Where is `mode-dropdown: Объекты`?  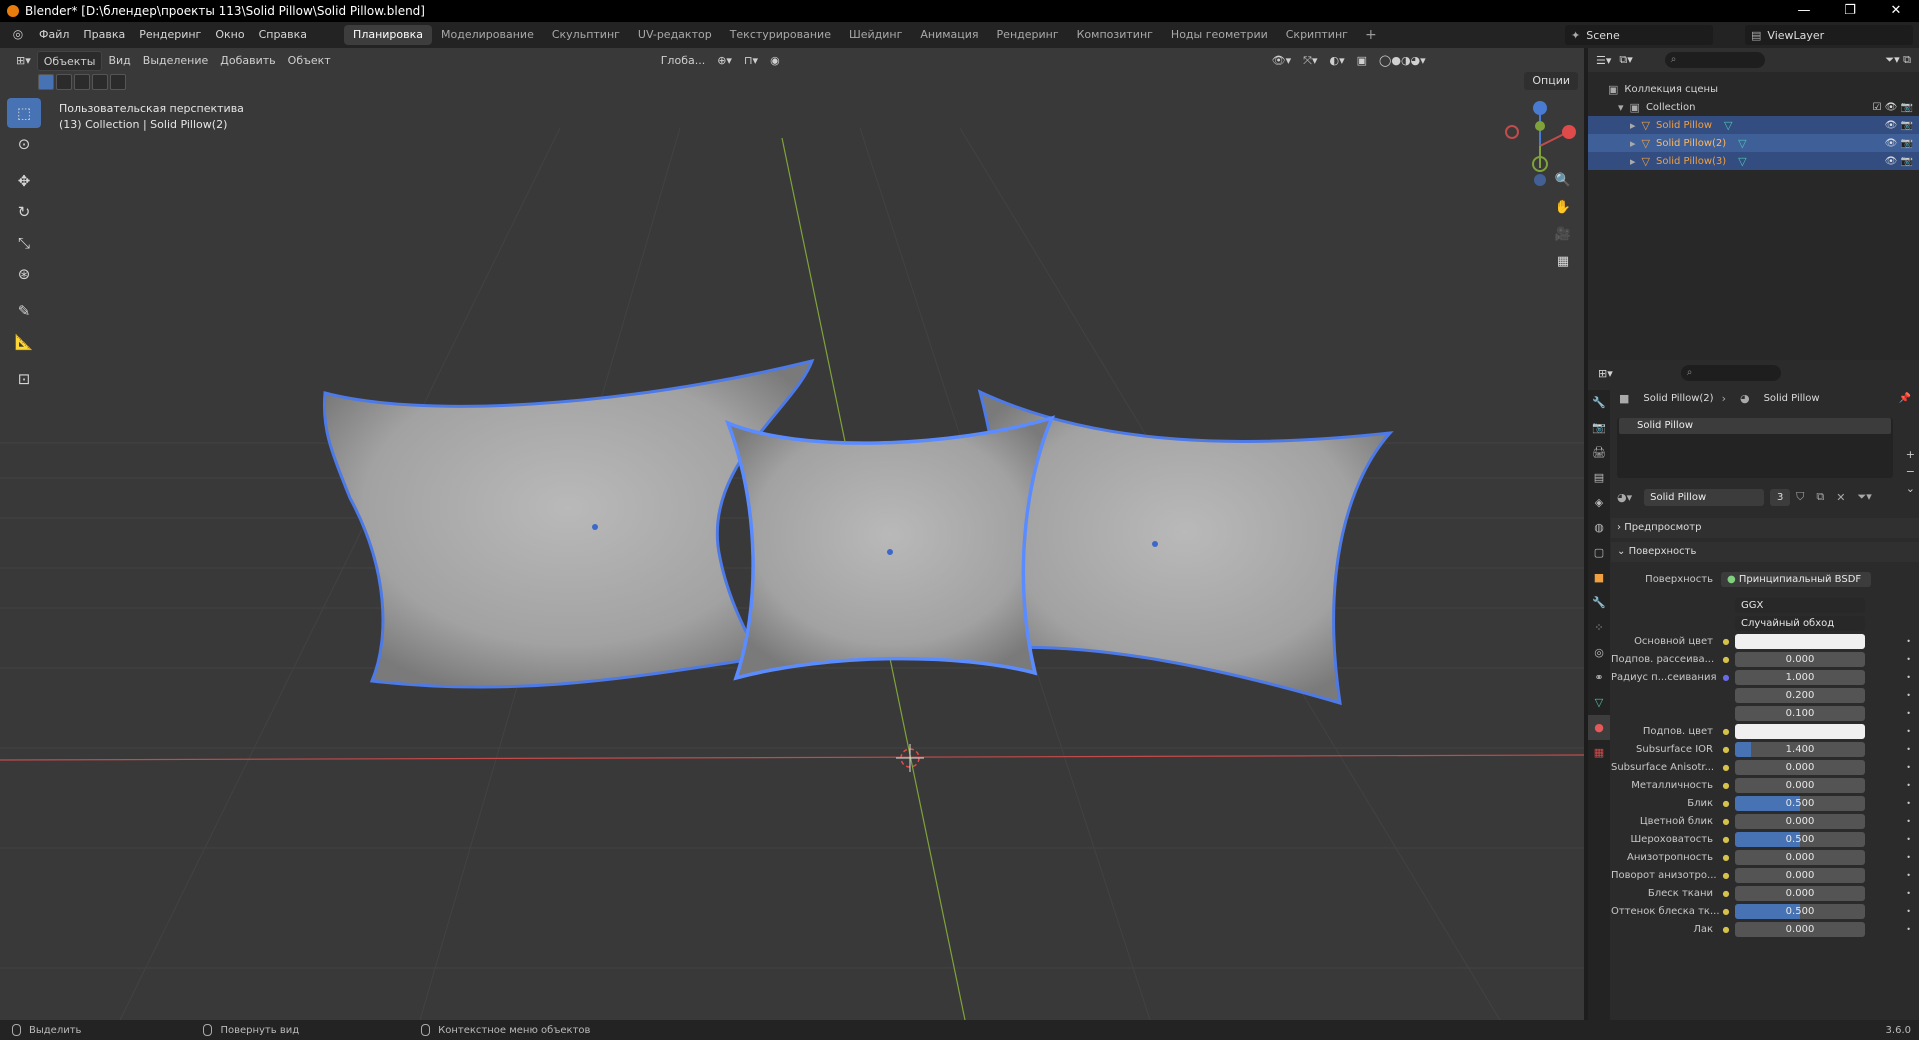 mode-dropdown: Объекты is located at coordinates (69, 61).